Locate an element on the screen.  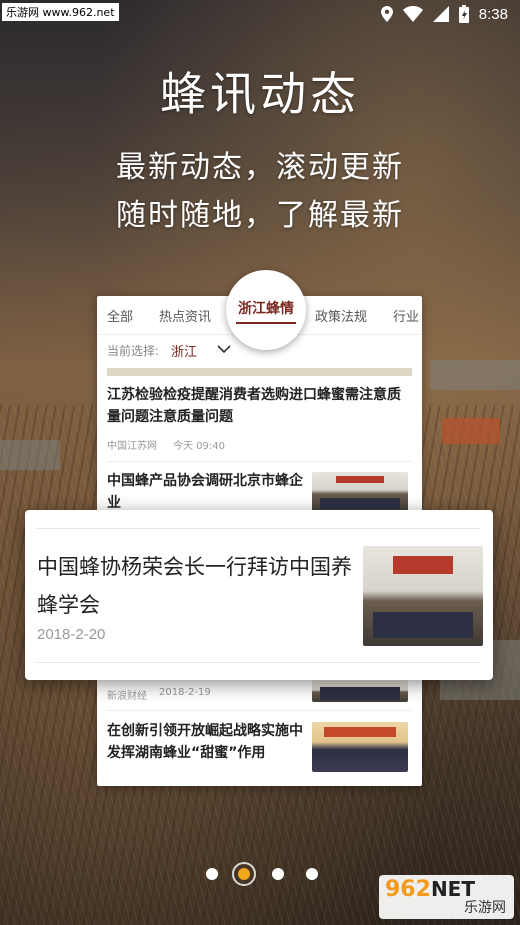
article-title: 江苏检验检疫提醒消费者选购进口蜂蜜需注意质量问题注意质量问题 is located at coordinates (259, 406).